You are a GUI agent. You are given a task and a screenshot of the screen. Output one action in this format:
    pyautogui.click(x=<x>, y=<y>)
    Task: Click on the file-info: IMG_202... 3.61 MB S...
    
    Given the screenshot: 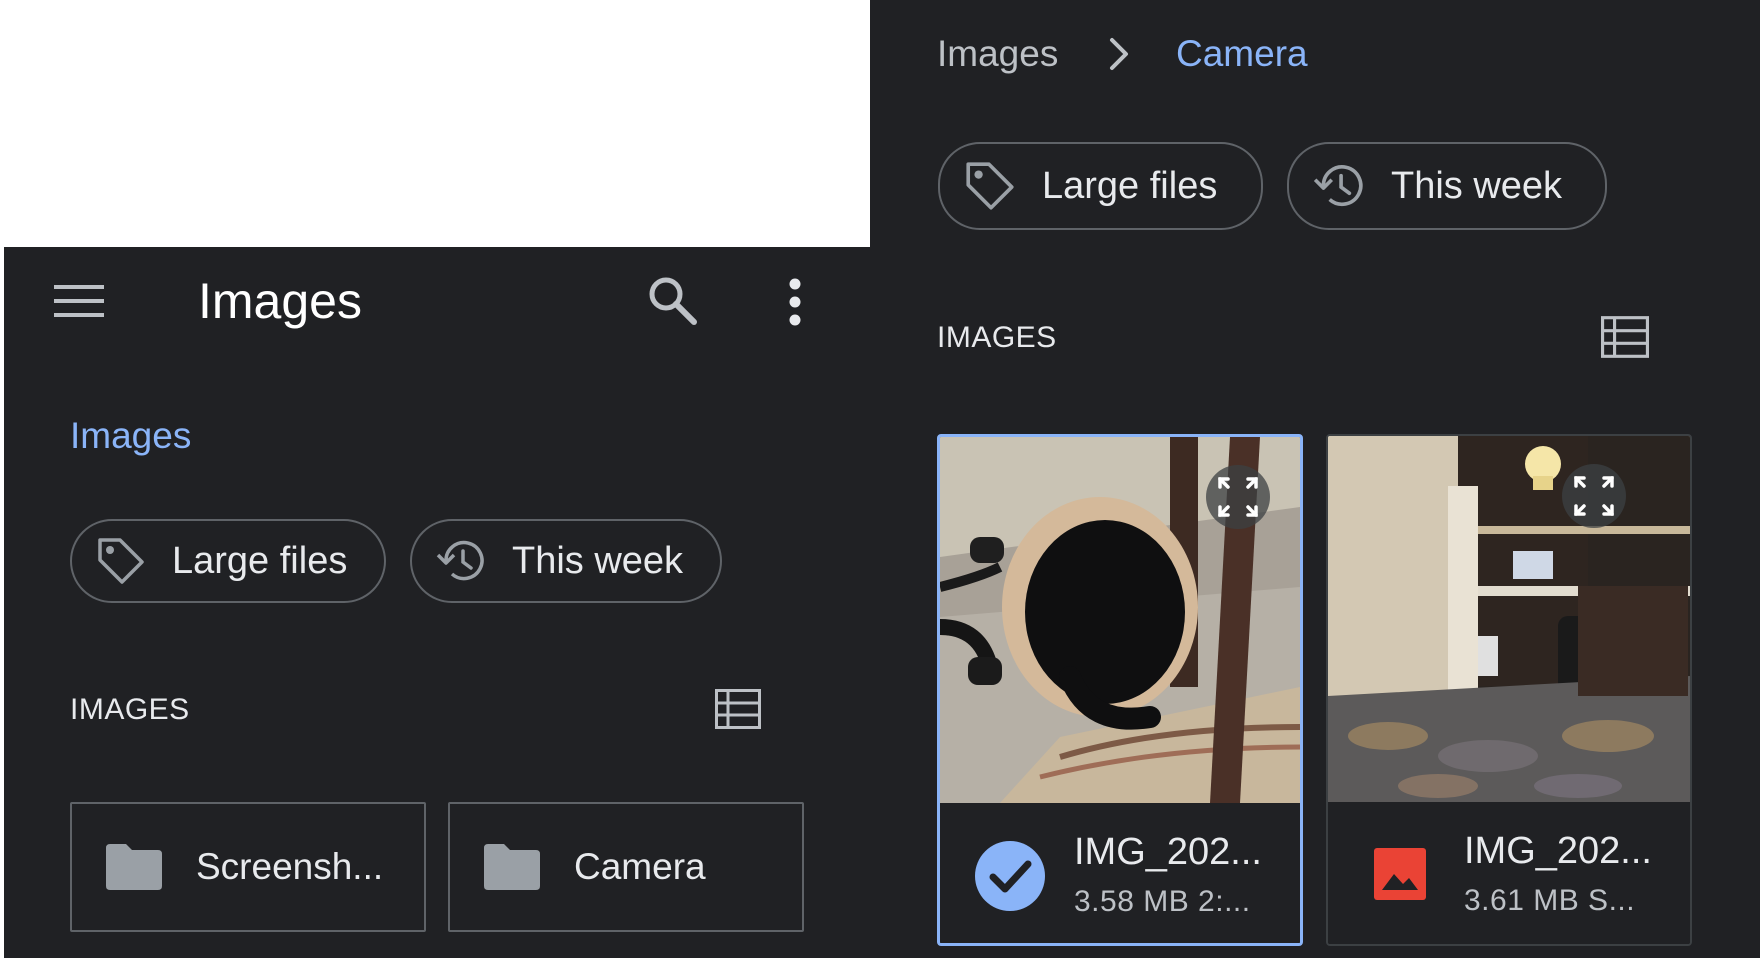 What is the action you would take?
    pyautogui.click(x=1509, y=873)
    